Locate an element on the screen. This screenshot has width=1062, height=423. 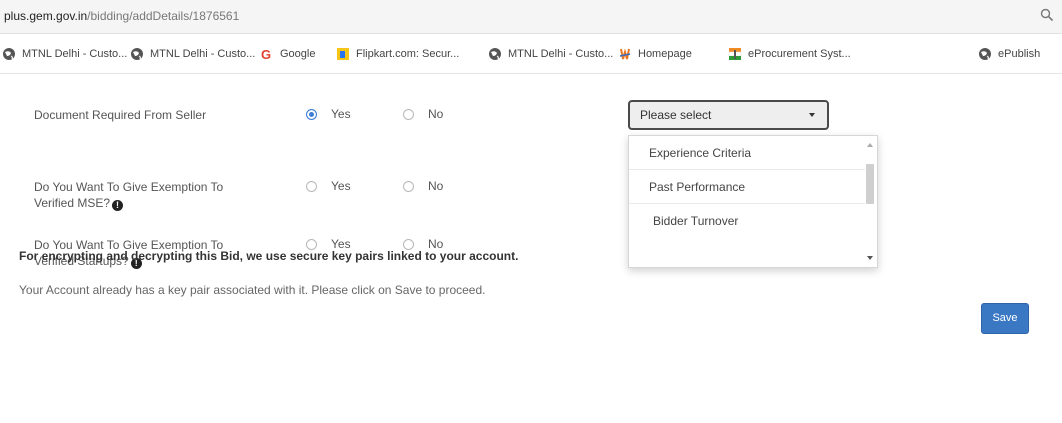
save-button: Save is located at coordinates (1005, 318).